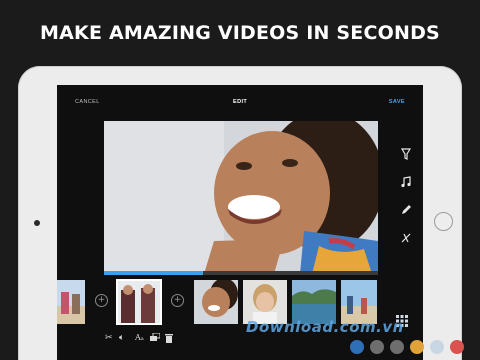 The height and width of the screenshot is (360, 480). Describe the element at coordinates (241, 273) in the screenshot. I see `playback-progress-bar` at that location.